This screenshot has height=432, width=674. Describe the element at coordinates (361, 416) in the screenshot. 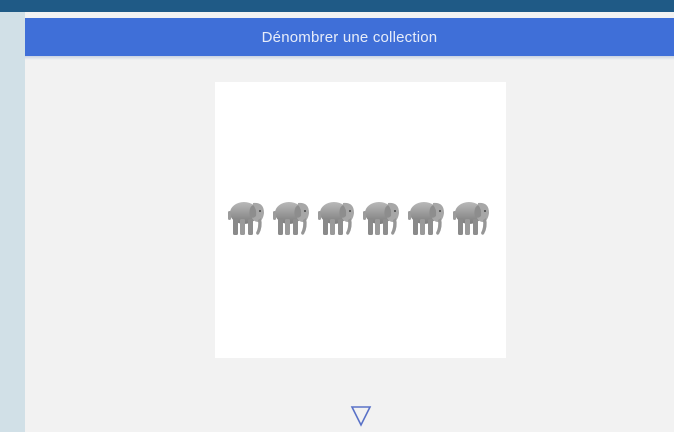

I see `triangle-down-icon` at that location.